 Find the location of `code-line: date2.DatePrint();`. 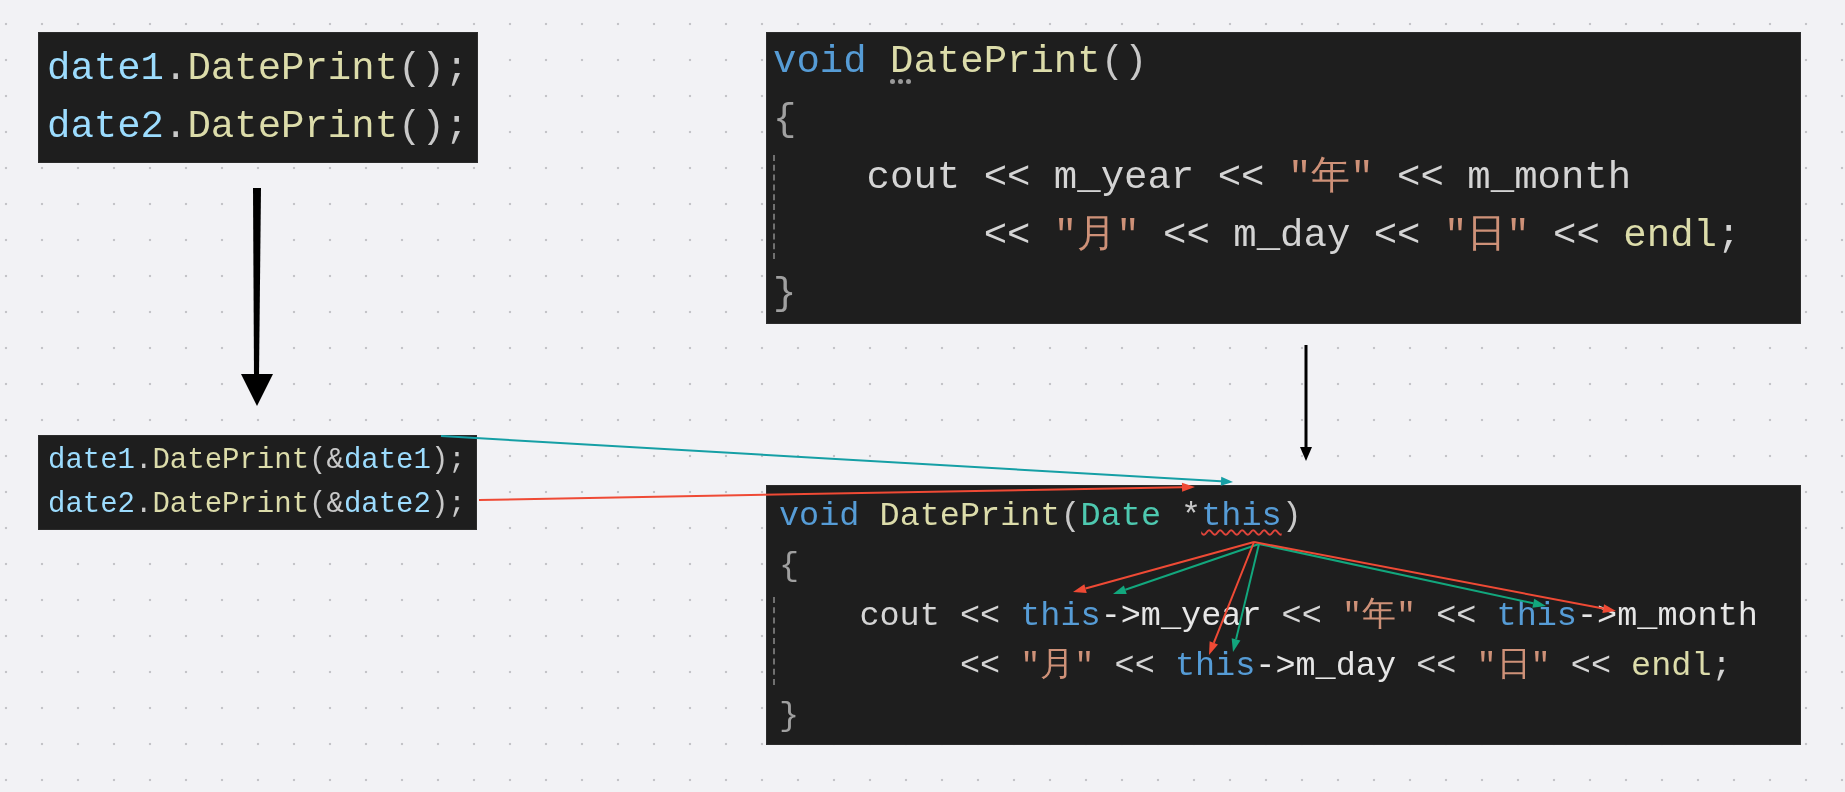

code-line: date2.DatePrint(); is located at coordinates (258, 127).